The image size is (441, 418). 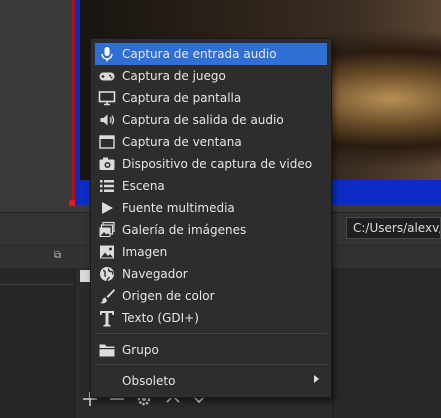 I want to click on dock-divider, so click(x=37, y=284).